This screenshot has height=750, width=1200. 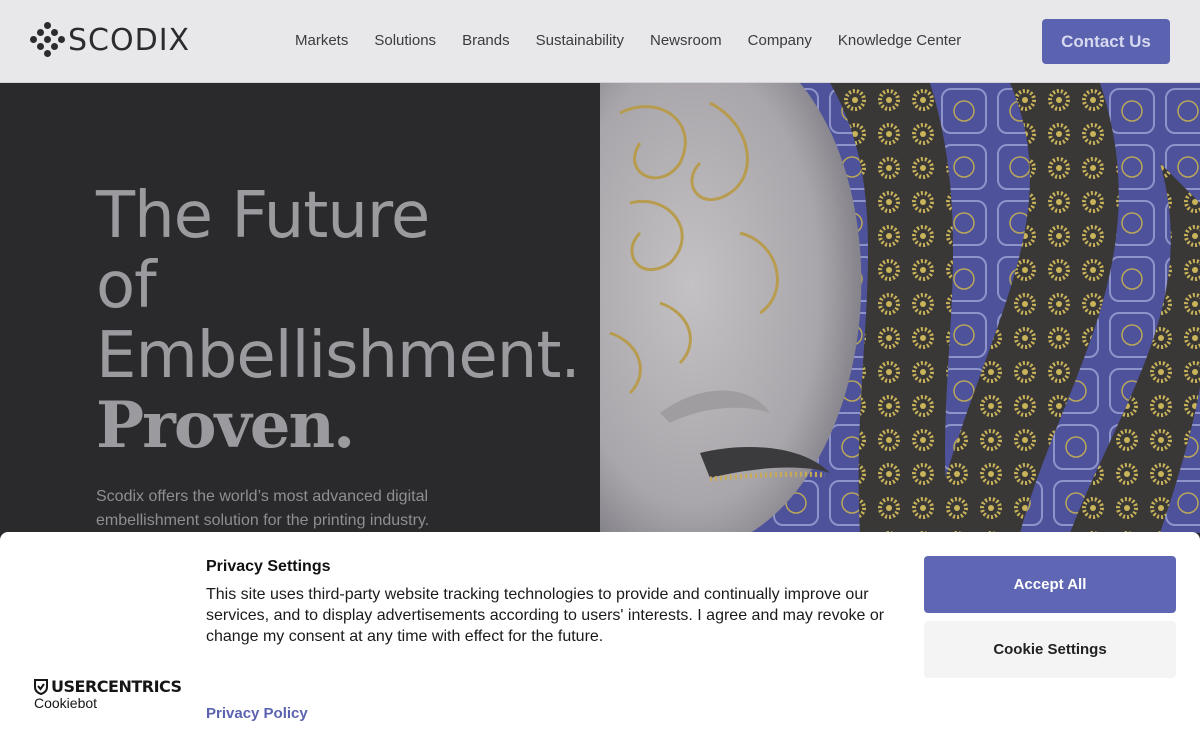 I want to click on accept-all-button: Accept All, so click(x=1050, y=584).